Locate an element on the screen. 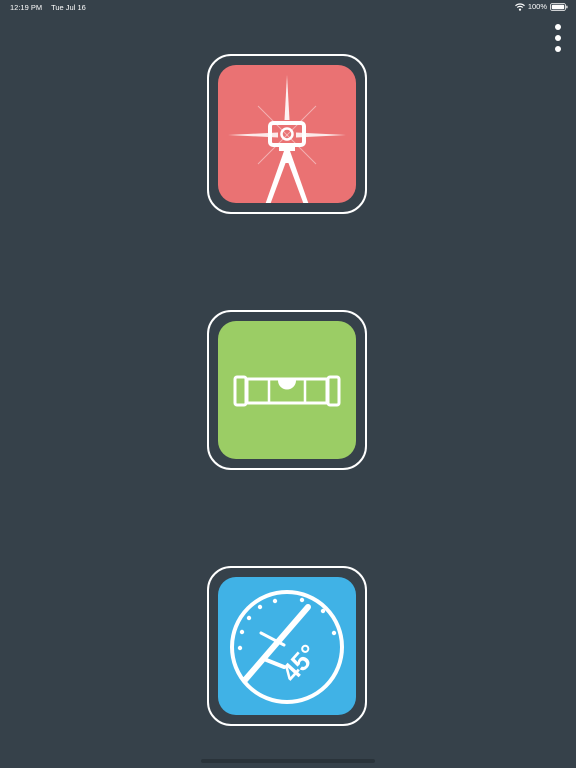  battery-full-icon is located at coordinates (559, 6).